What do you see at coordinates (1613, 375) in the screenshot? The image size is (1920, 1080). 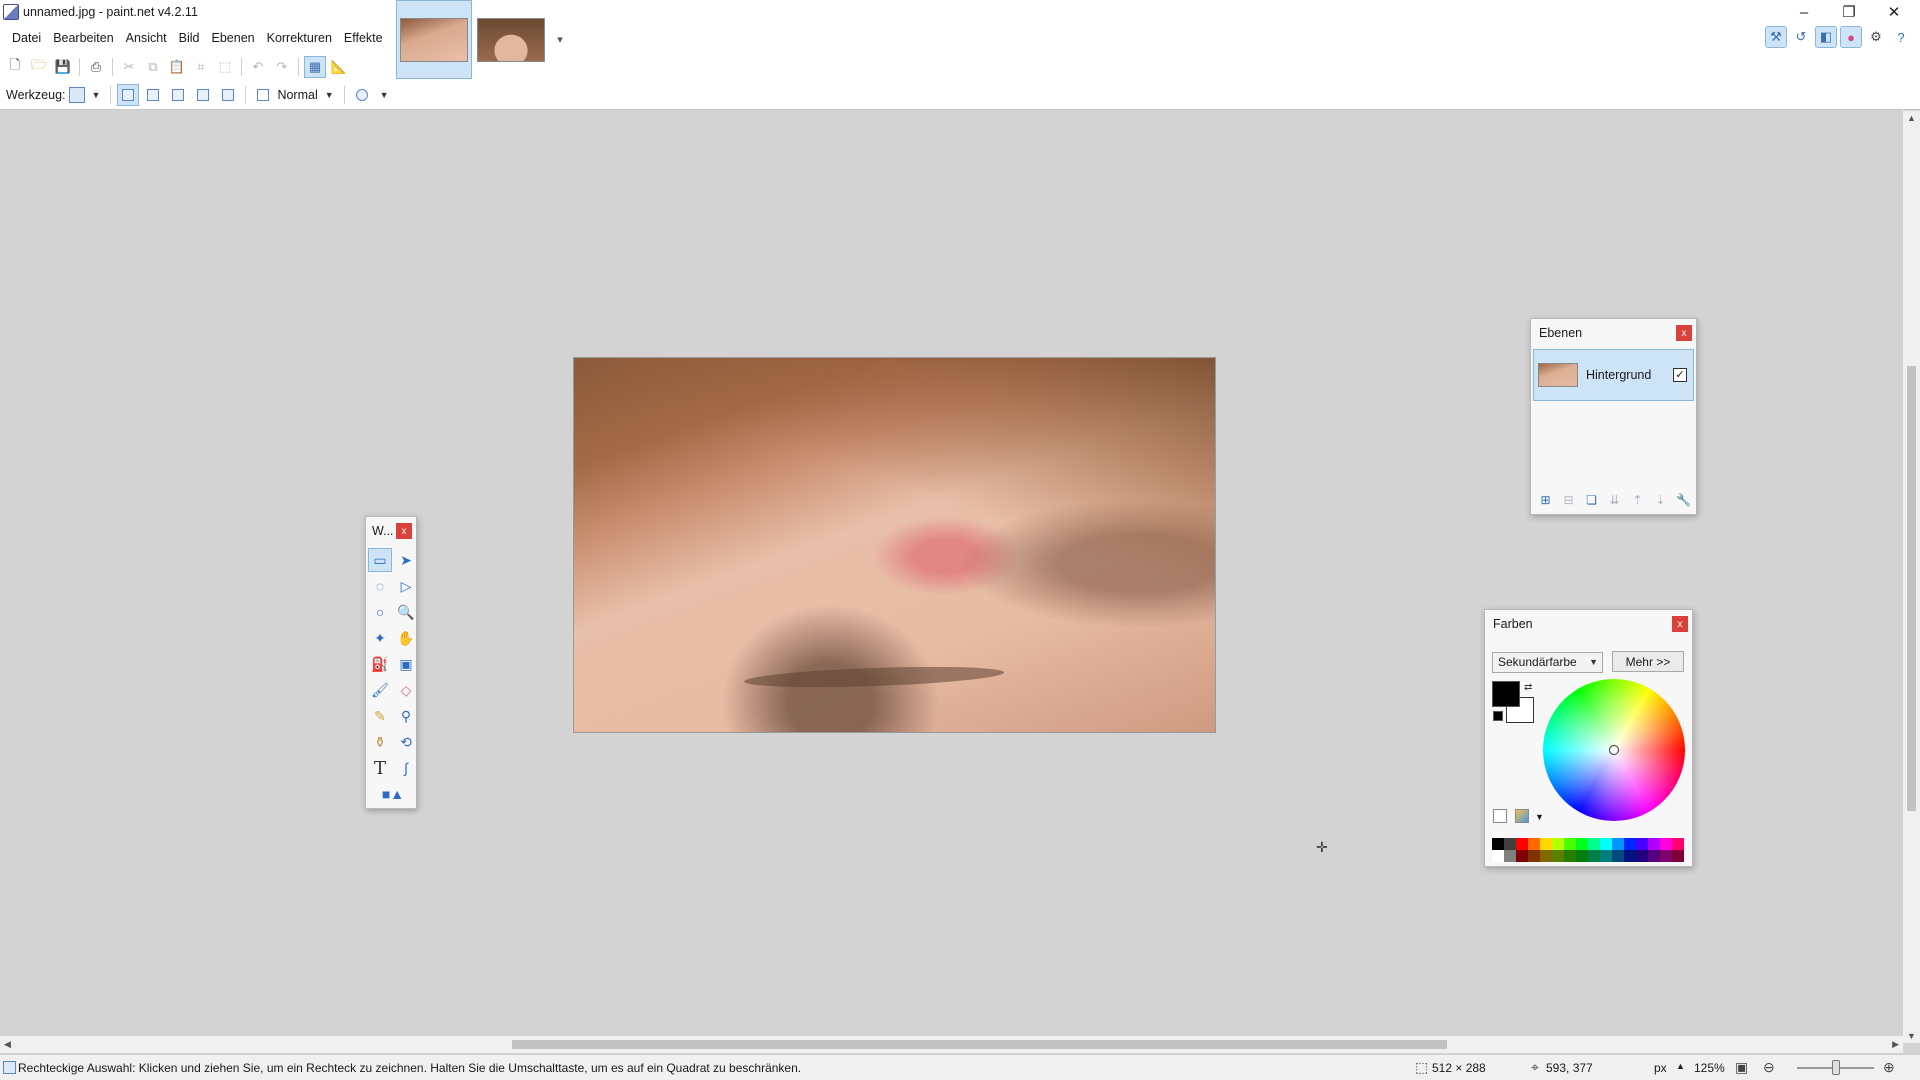 I see `layer-row: Hintergrund ✓` at bounding box center [1613, 375].